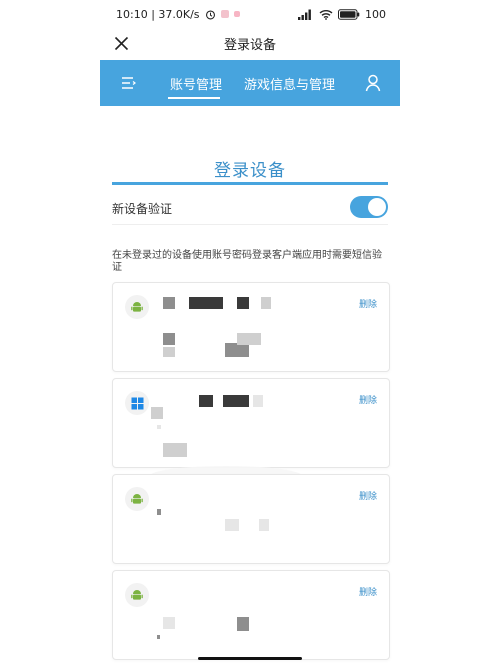 Image resolution: width=500 pixels, height=666 pixels. What do you see at coordinates (247, 261) in the screenshot?
I see `verification-description: 在未登录过的设备使用账号密码登录客户端应用时需要短信验证` at bounding box center [247, 261].